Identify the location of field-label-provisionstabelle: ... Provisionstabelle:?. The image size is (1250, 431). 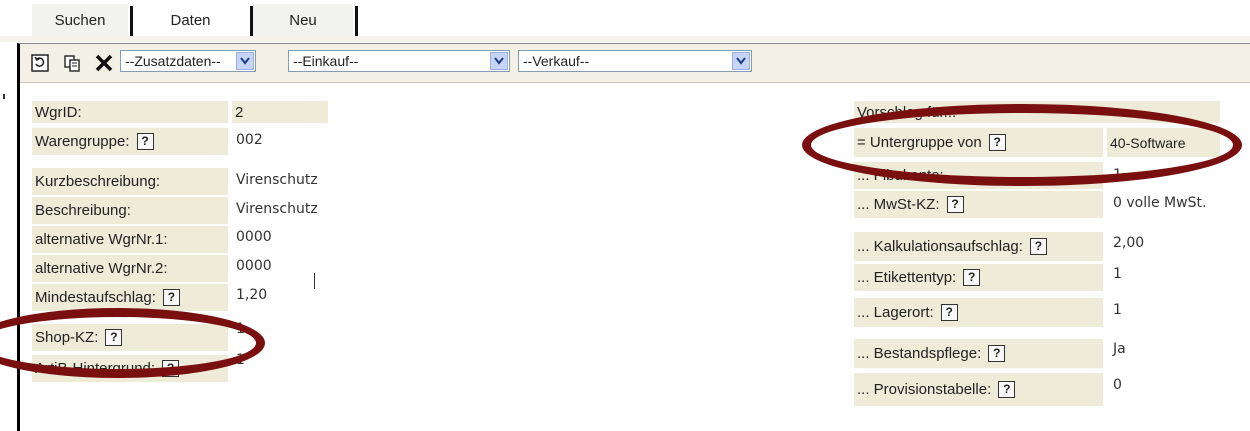
(978, 389).